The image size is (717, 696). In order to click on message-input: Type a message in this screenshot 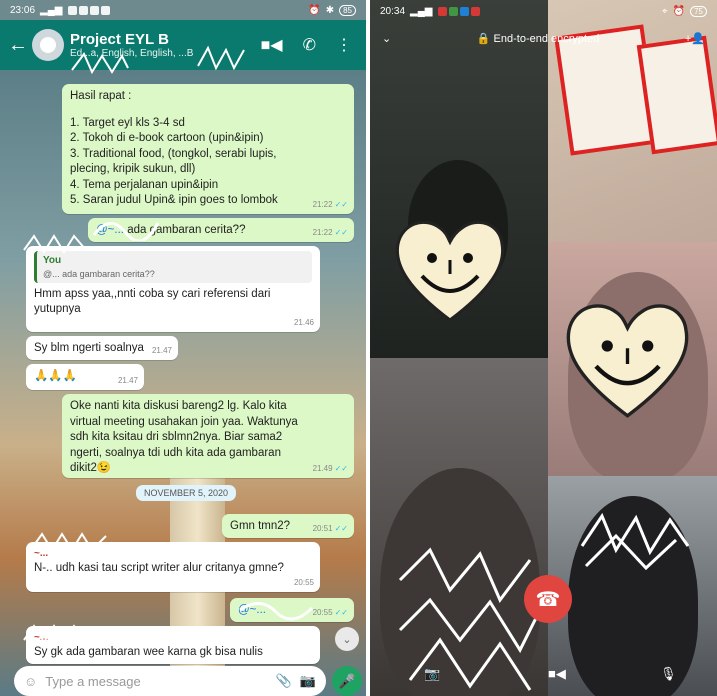, I will do `click(156, 681)`.